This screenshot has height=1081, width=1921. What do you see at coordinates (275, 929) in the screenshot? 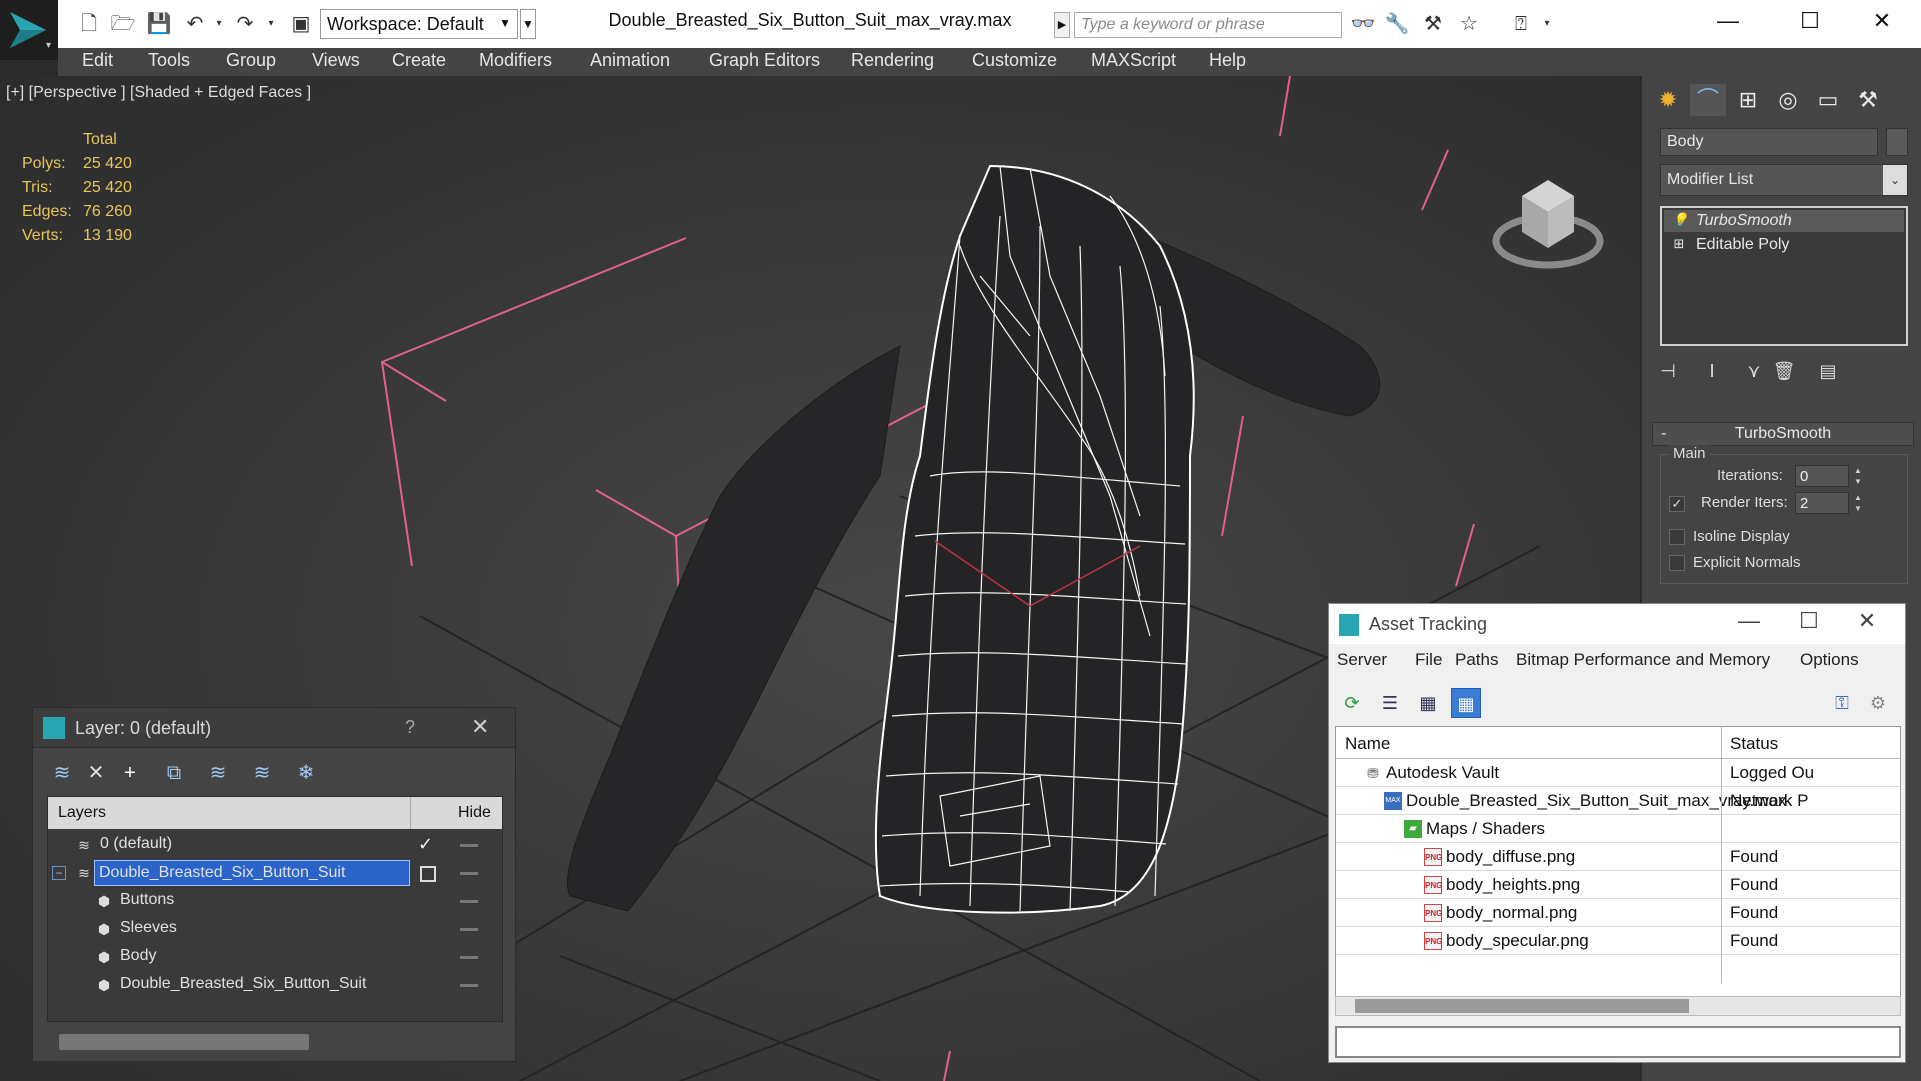
I see `layer-row: ⬢ Sleeves` at bounding box center [275, 929].